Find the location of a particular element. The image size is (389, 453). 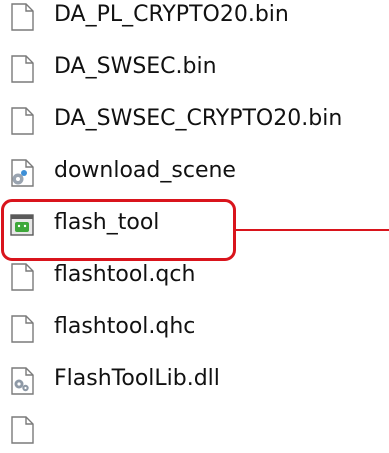

callout-line is located at coordinates (312, 230).